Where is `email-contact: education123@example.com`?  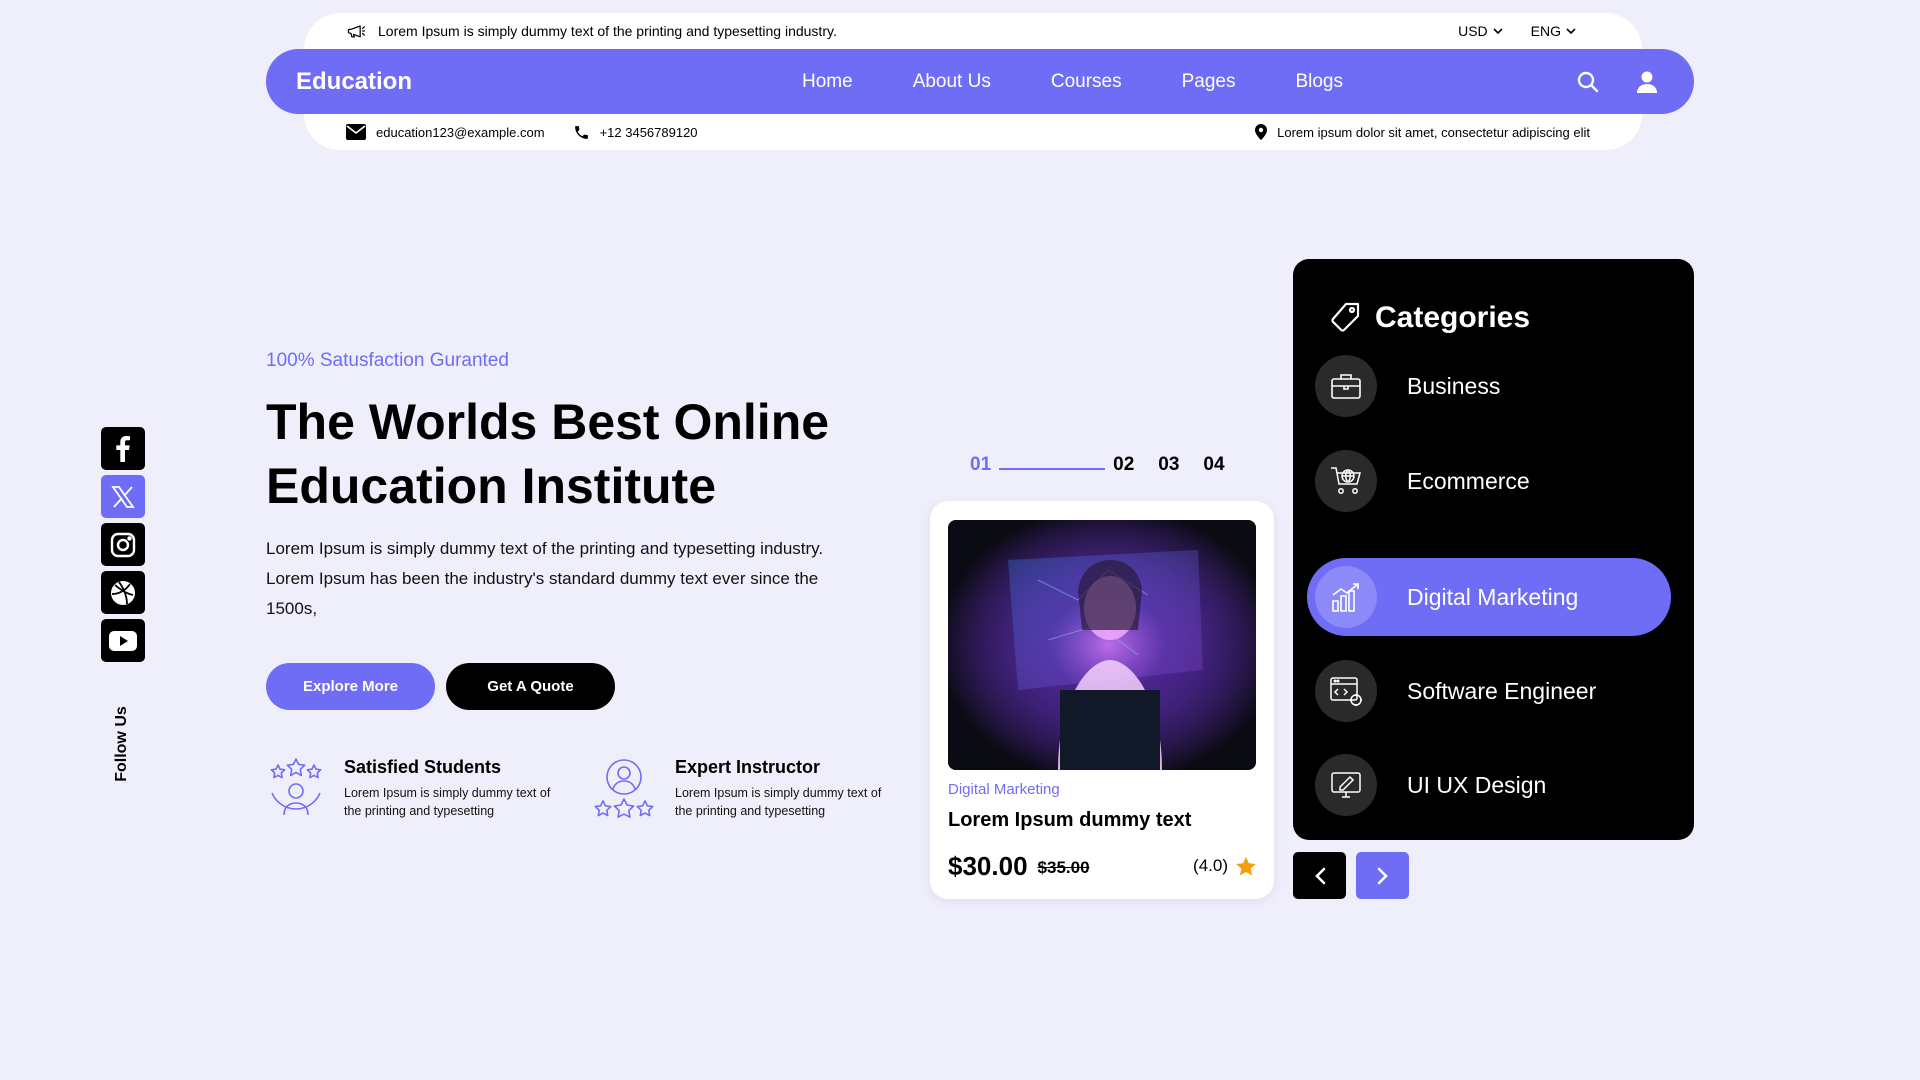
email-contact: education123@example.com is located at coordinates (445, 132).